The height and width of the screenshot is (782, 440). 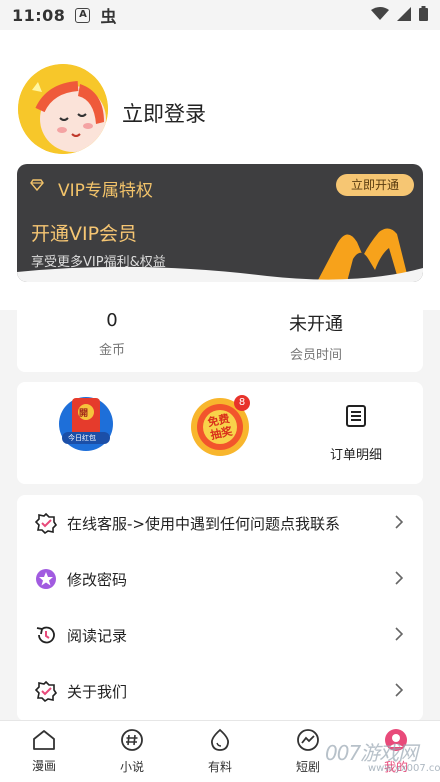 What do you see at coordinates (203, 523) in the screenshot?
I see `menu-item-label: 在线客服->使用中遇到任何问题点我联系` at bounding box center [203, 523].